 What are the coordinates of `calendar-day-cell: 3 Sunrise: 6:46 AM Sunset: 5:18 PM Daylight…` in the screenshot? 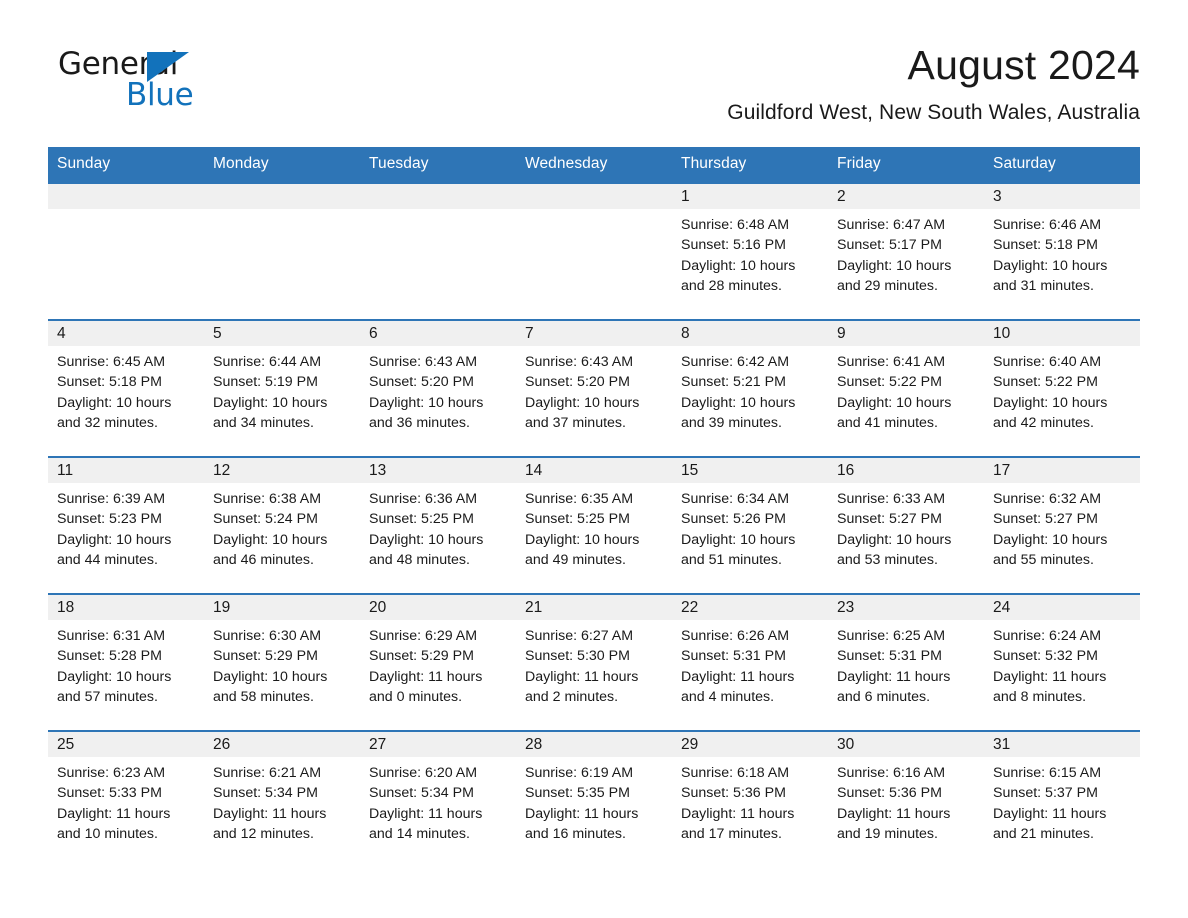 It's located at (1062, 251).